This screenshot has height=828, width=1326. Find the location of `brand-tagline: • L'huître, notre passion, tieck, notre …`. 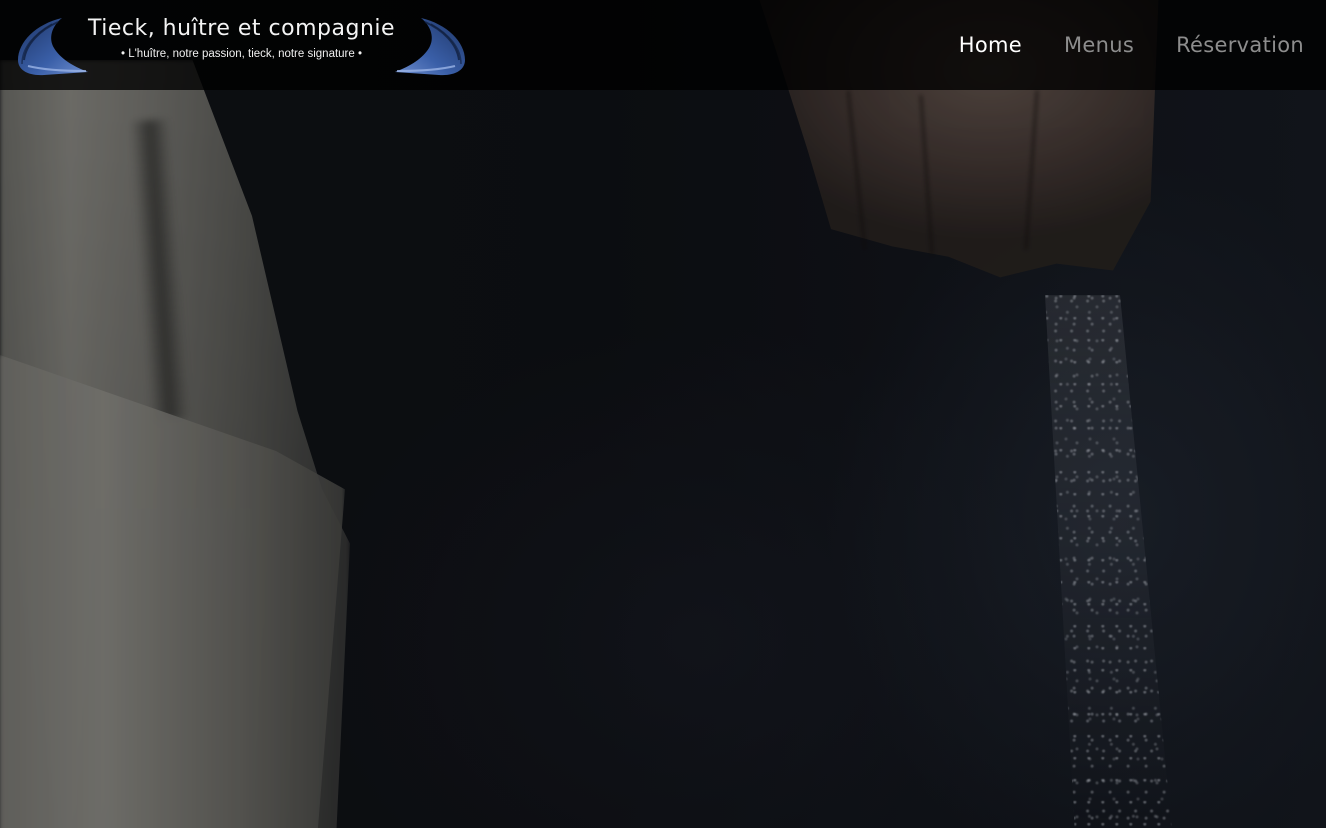

brand-tagline: • L'huître, notre passion, tieck, notre … is located at coordinates (241, 54).